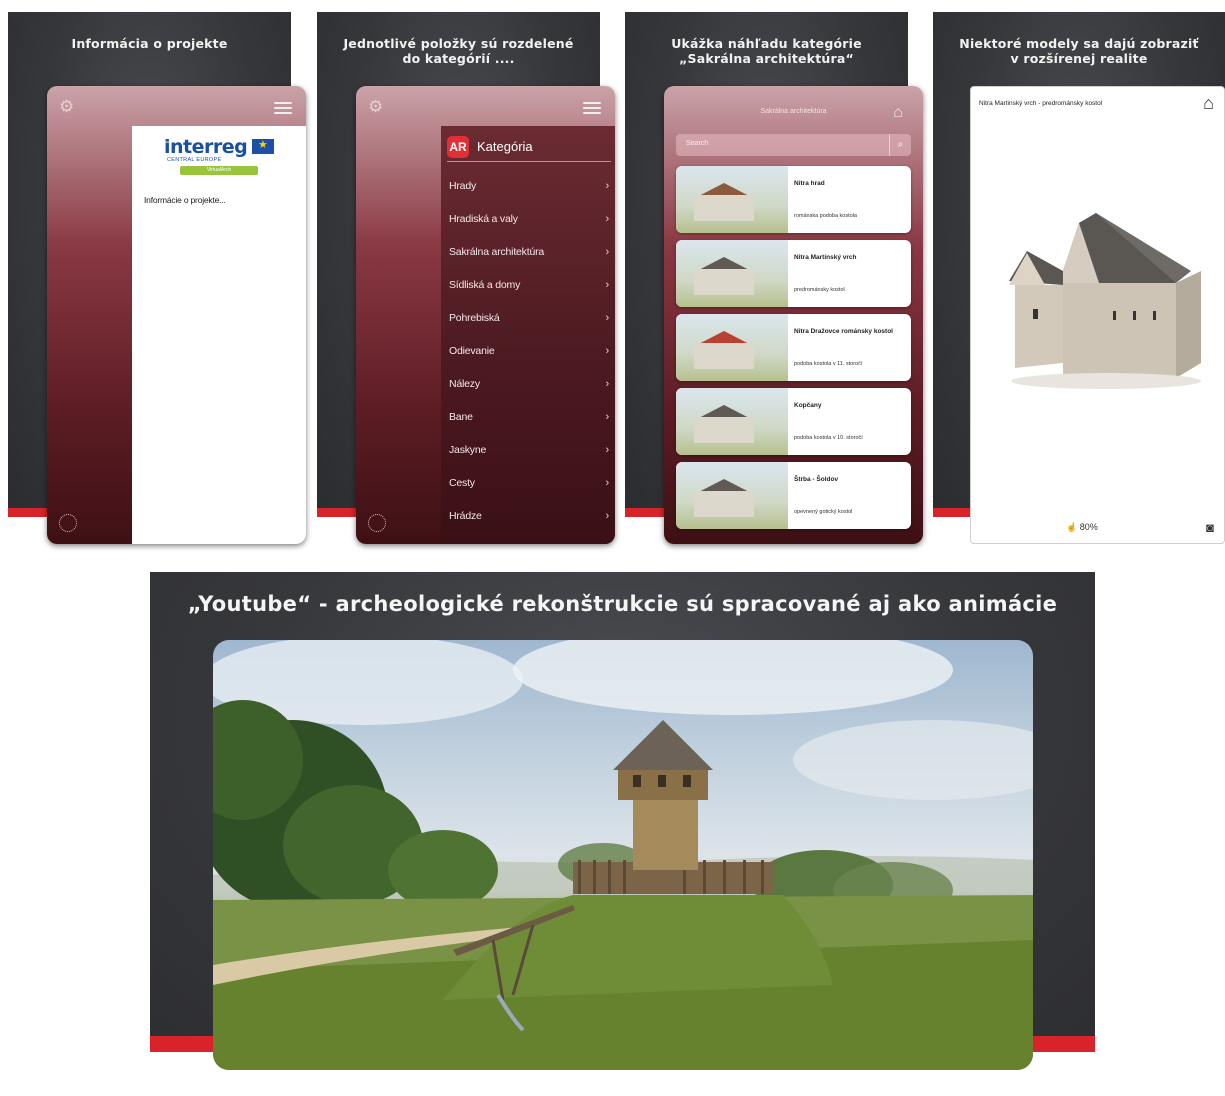 This screenshot has height=1096, width=1225. I want to click on list-item: Nitra hrad románska podoba kostola, so click(793, 199).